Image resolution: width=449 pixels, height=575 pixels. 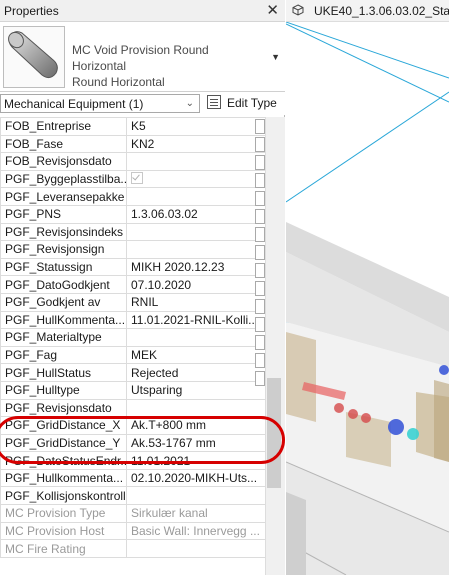 What do you see at coordinates (381, 11) in the screenshot?
I see `view-title: UKE40_1.3.06.03.02_Sta` at bounding box center [381, 11].